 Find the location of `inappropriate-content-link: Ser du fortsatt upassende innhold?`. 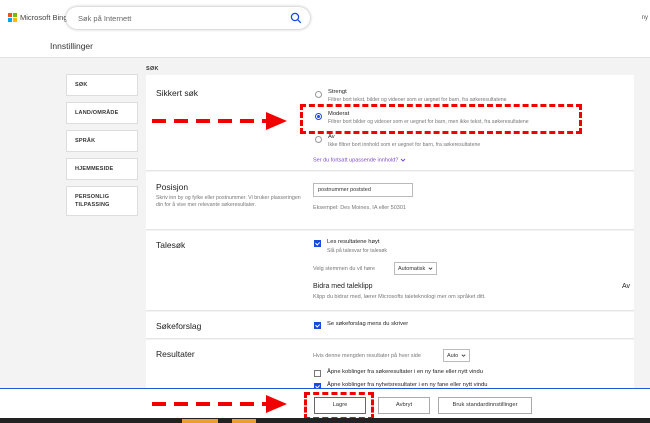

inappropriate-content-link: Ser du fortsatt upassende innhold? is located at coordinates (359, 160).